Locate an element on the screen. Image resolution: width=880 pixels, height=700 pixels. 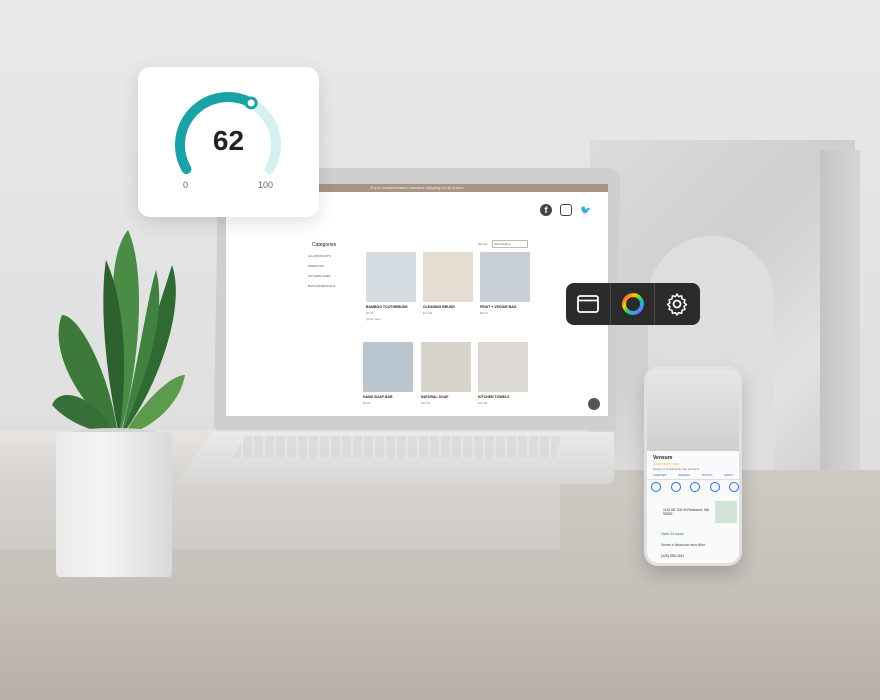
category-item: ALL PRODUCTS is located at coordinates (321, 256).